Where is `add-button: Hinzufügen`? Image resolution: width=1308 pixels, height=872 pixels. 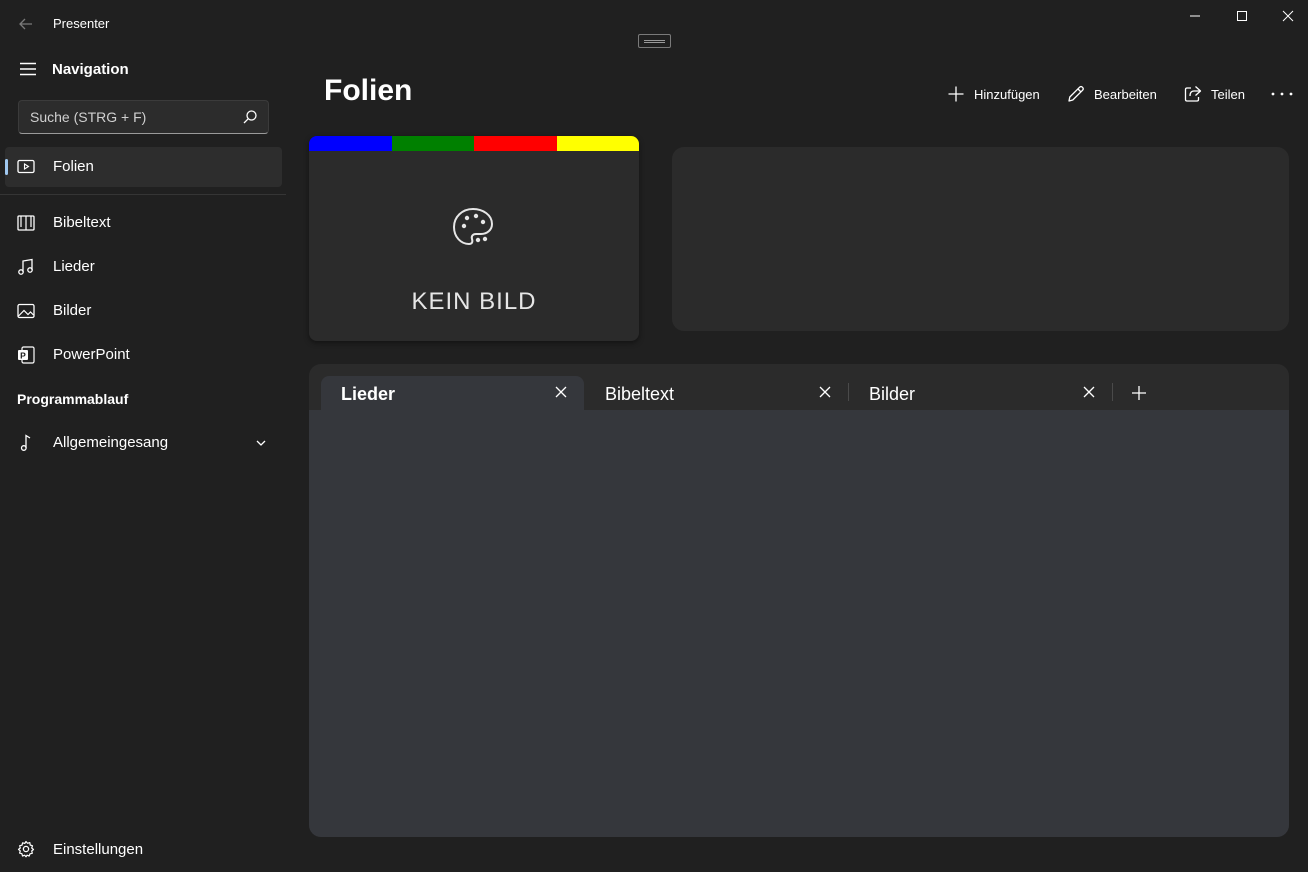 add-button: Hinzufügen is located at coordinates (993, 94).